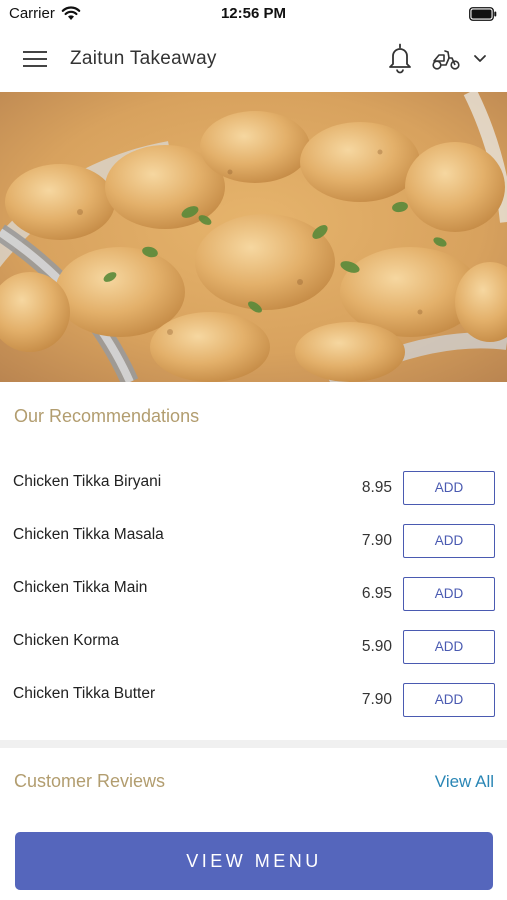  I want to click on app-title: Zaitun Takeaway, so click(143, 58).